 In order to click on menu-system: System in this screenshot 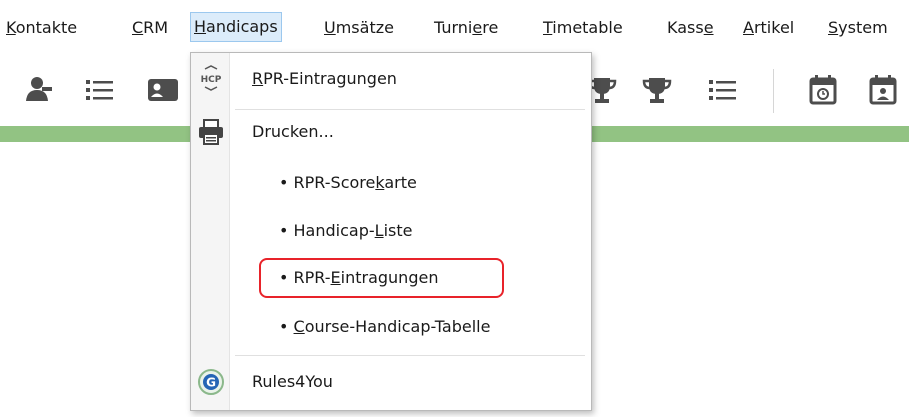, I will do `click(858, 28)`.